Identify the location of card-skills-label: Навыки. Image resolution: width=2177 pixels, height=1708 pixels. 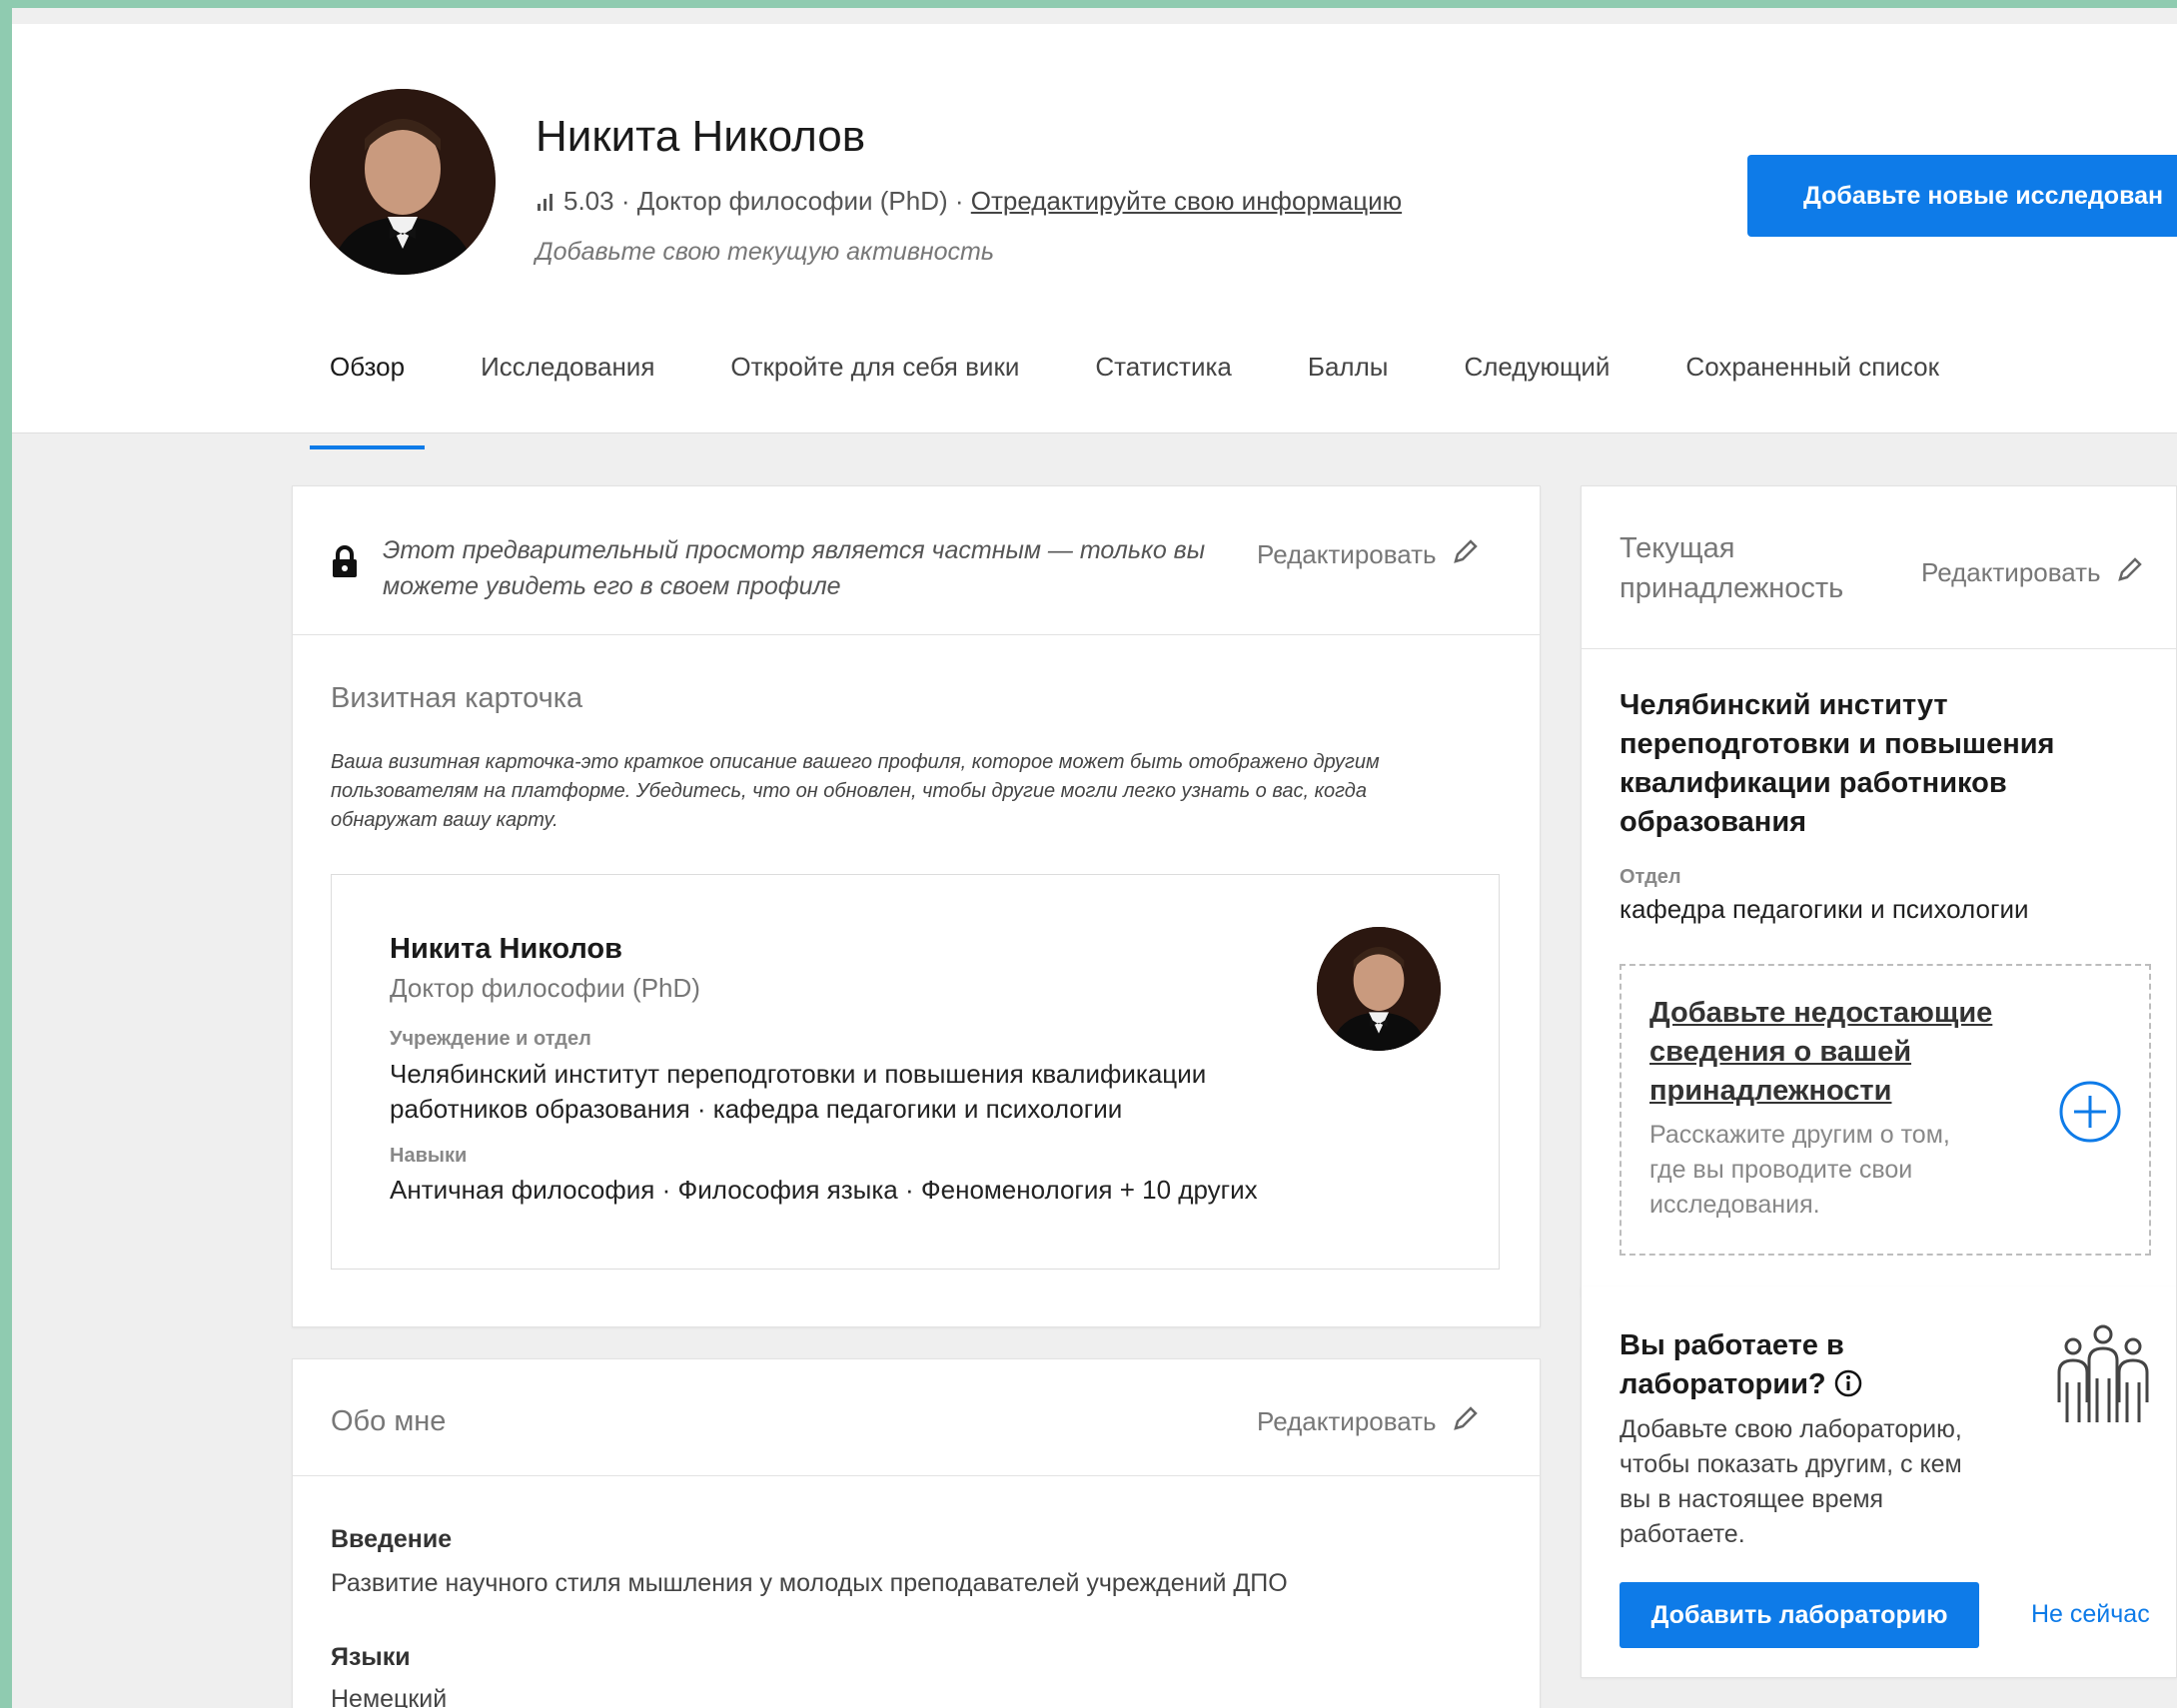
(429, 1156).